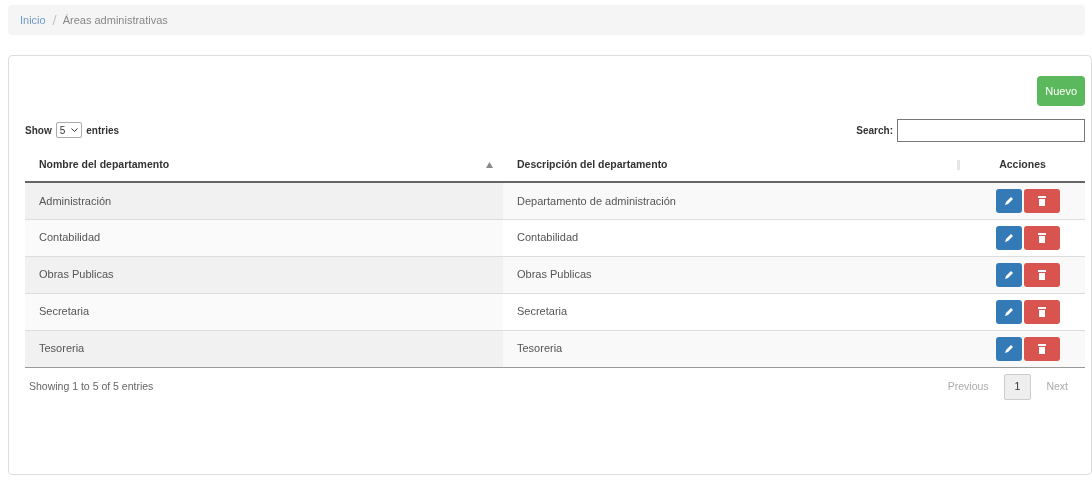  Describe the element at coordinates (75, 130) in the screenshot. I see `chevron-down-icon` at that location.